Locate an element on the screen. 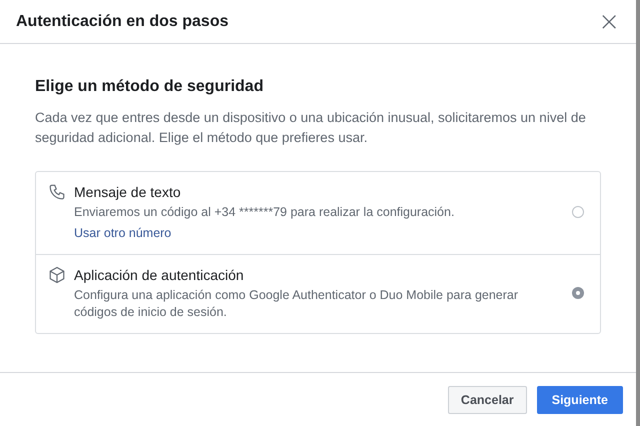 Image resolution: width=640 pixels, height=426 pixels. method-title: Mensaje de texto is located at coordinates (128, 192).